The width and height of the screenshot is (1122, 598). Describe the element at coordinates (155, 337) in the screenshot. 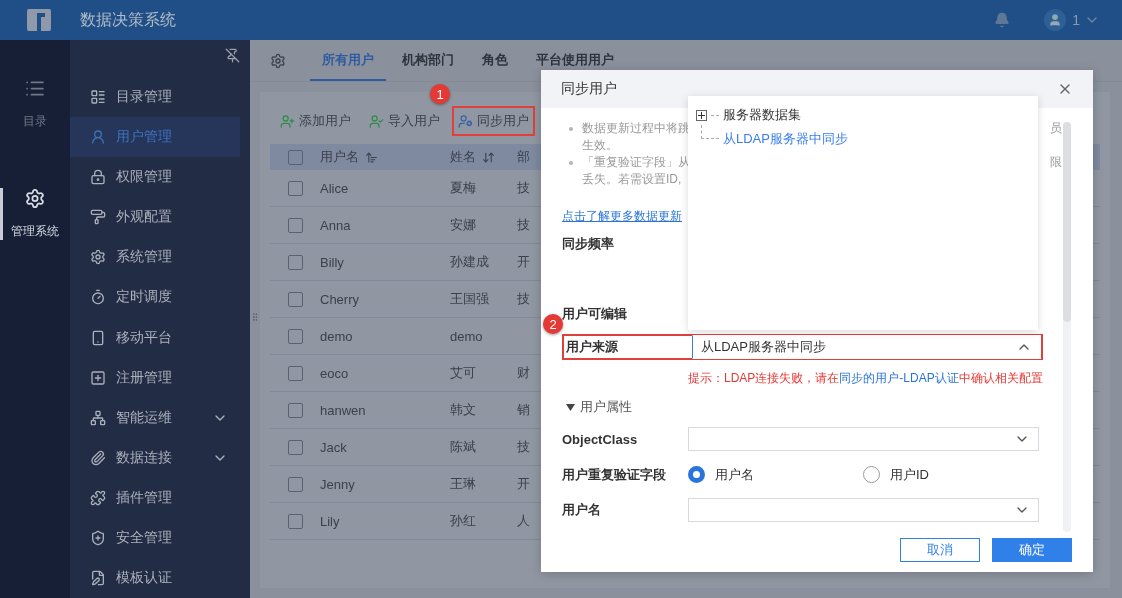

I see `sidebar-item: 移动平台` at that location.